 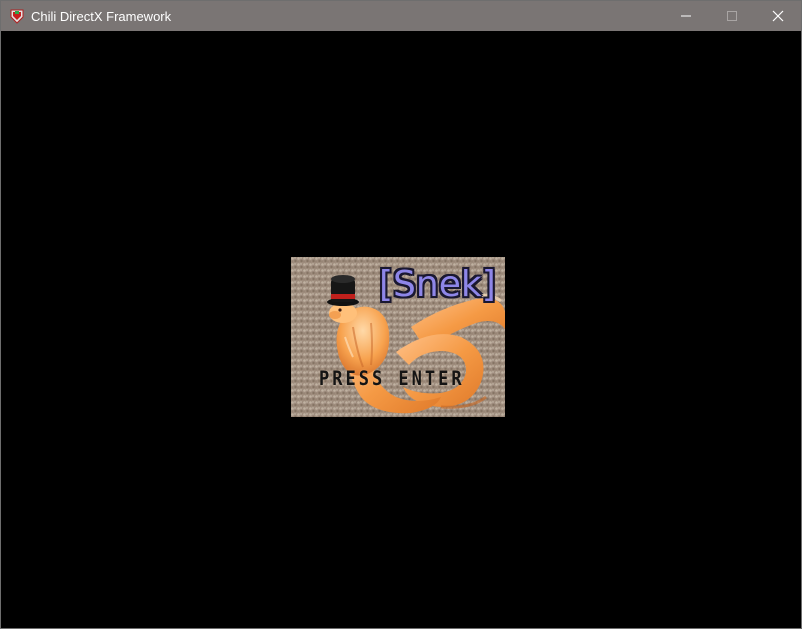 I want to click on game-logo: [Snek], so click(x=437, y=284).